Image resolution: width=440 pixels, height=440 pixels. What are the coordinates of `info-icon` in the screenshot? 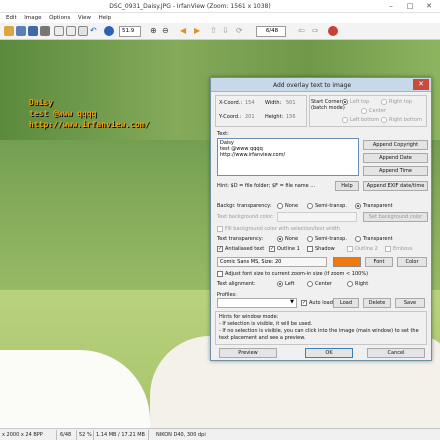 It's located at (109, 31).